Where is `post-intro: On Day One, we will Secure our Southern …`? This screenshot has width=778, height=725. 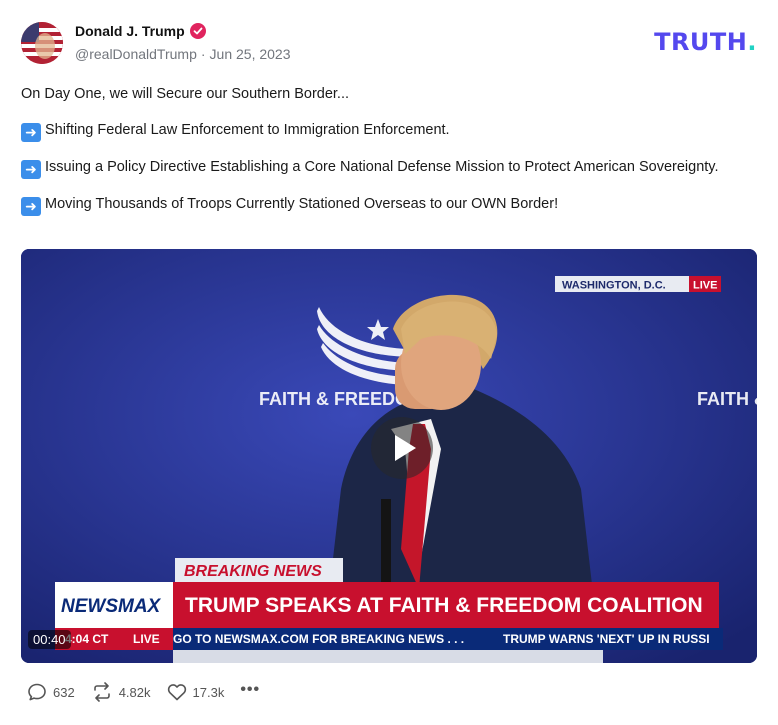
post-intro: On Day One, we will Secure our Southern … is located at coordinates (185, 94).